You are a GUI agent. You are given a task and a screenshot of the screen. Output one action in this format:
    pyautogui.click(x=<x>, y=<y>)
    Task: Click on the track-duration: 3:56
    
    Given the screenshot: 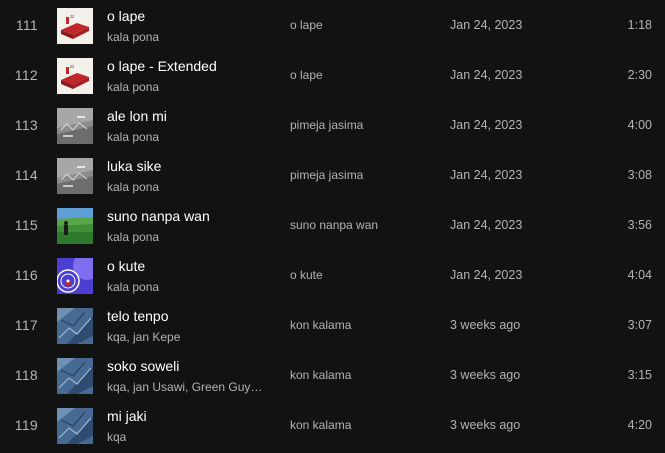 What is the action you would take?
    pyautogui.click(x=639, y=225)
    